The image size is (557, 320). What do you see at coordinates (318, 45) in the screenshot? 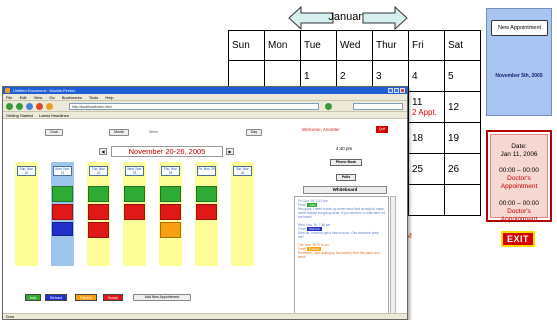
I see `weekday-tue: Tue` at bounding box center [318, 45].